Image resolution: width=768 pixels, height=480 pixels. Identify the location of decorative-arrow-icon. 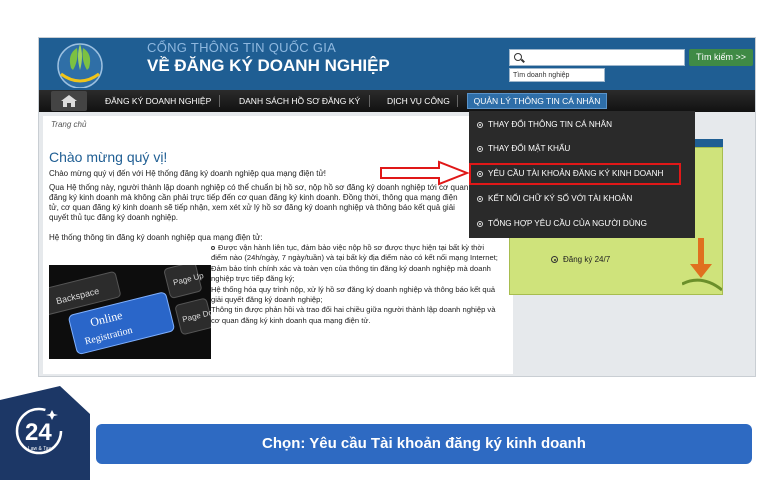
(702, 265).